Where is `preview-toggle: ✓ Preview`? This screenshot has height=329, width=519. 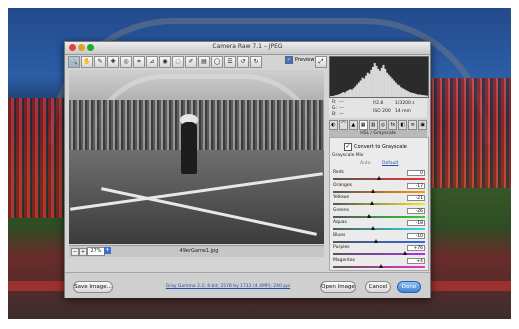
preview-toggle: ✓ Preview is located at coordinates (299, 60).